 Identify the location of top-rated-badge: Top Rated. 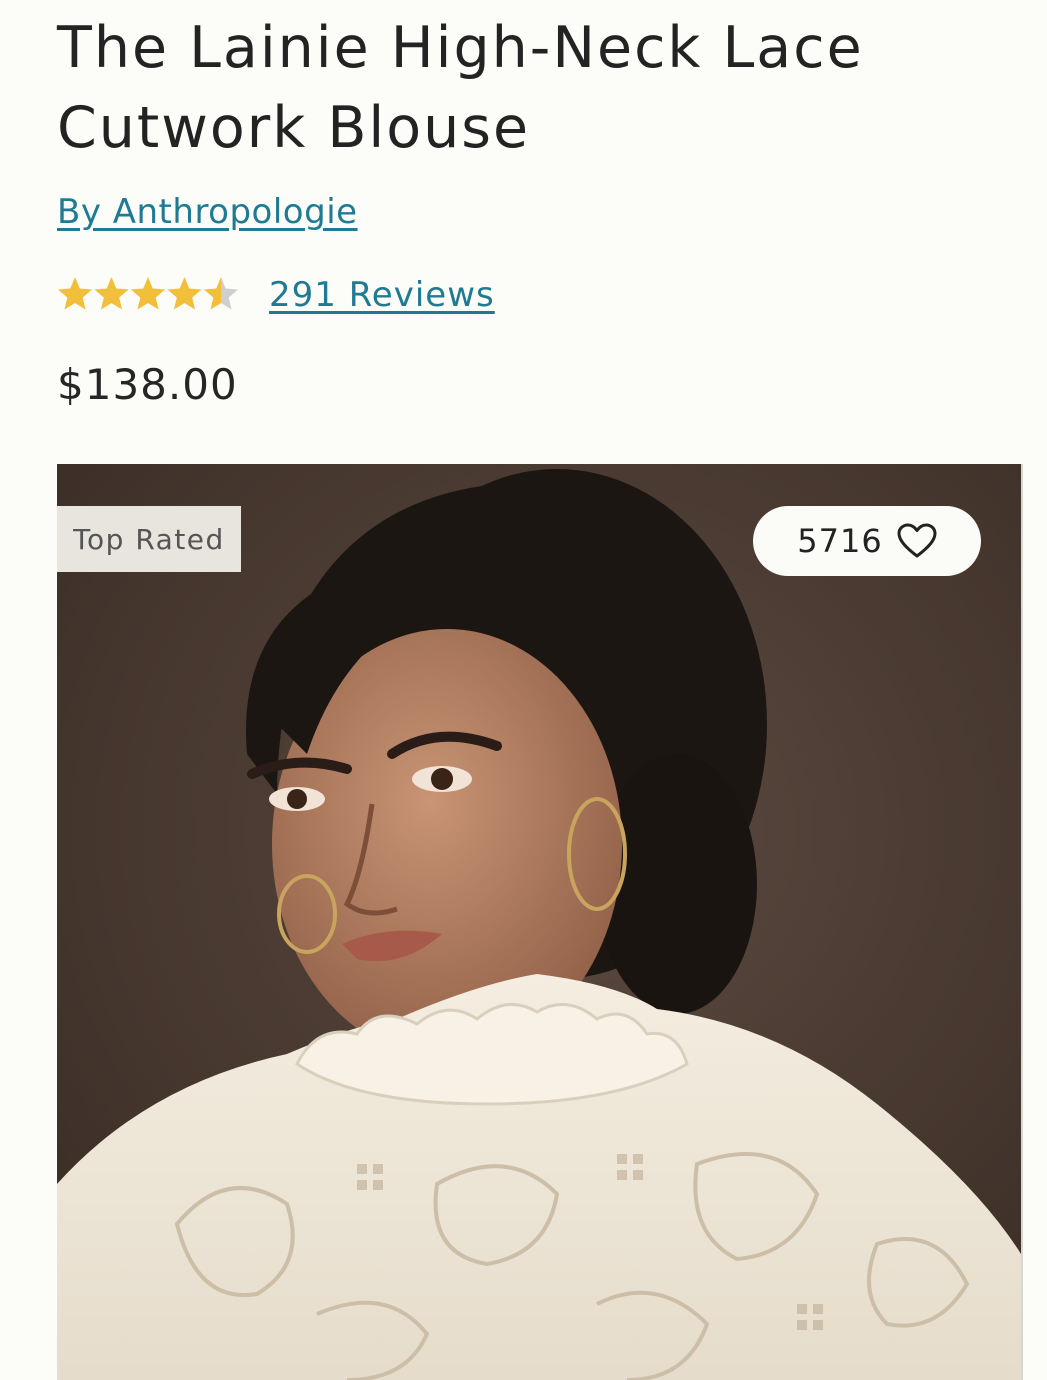
(149, 539).